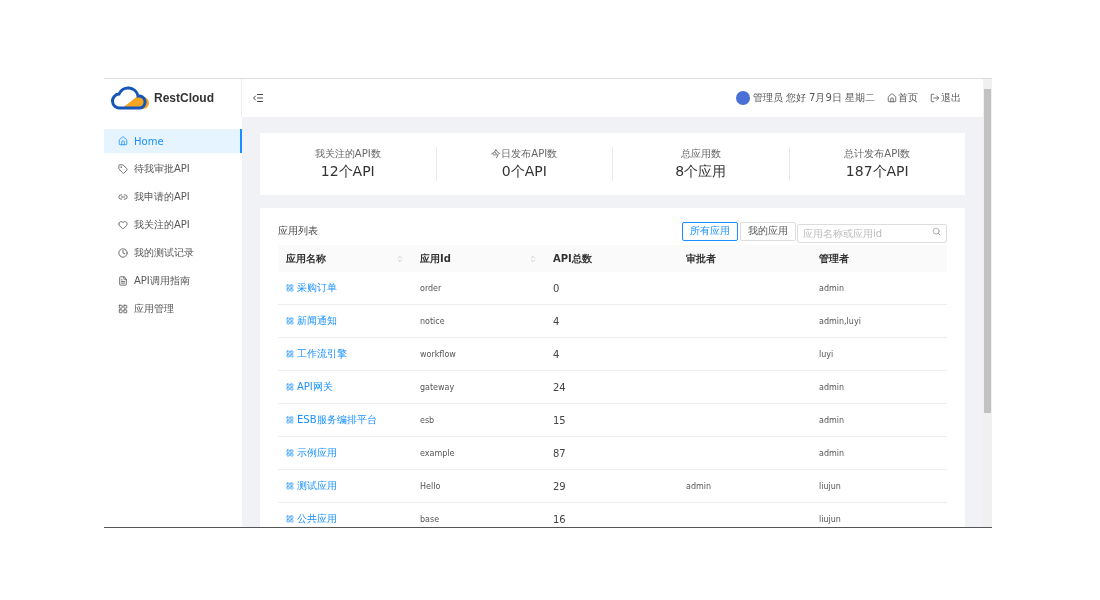  What do you see at coordinates (123, 225) in the screenshot?
I see `heart-icon` at bounding box center [123, 225].